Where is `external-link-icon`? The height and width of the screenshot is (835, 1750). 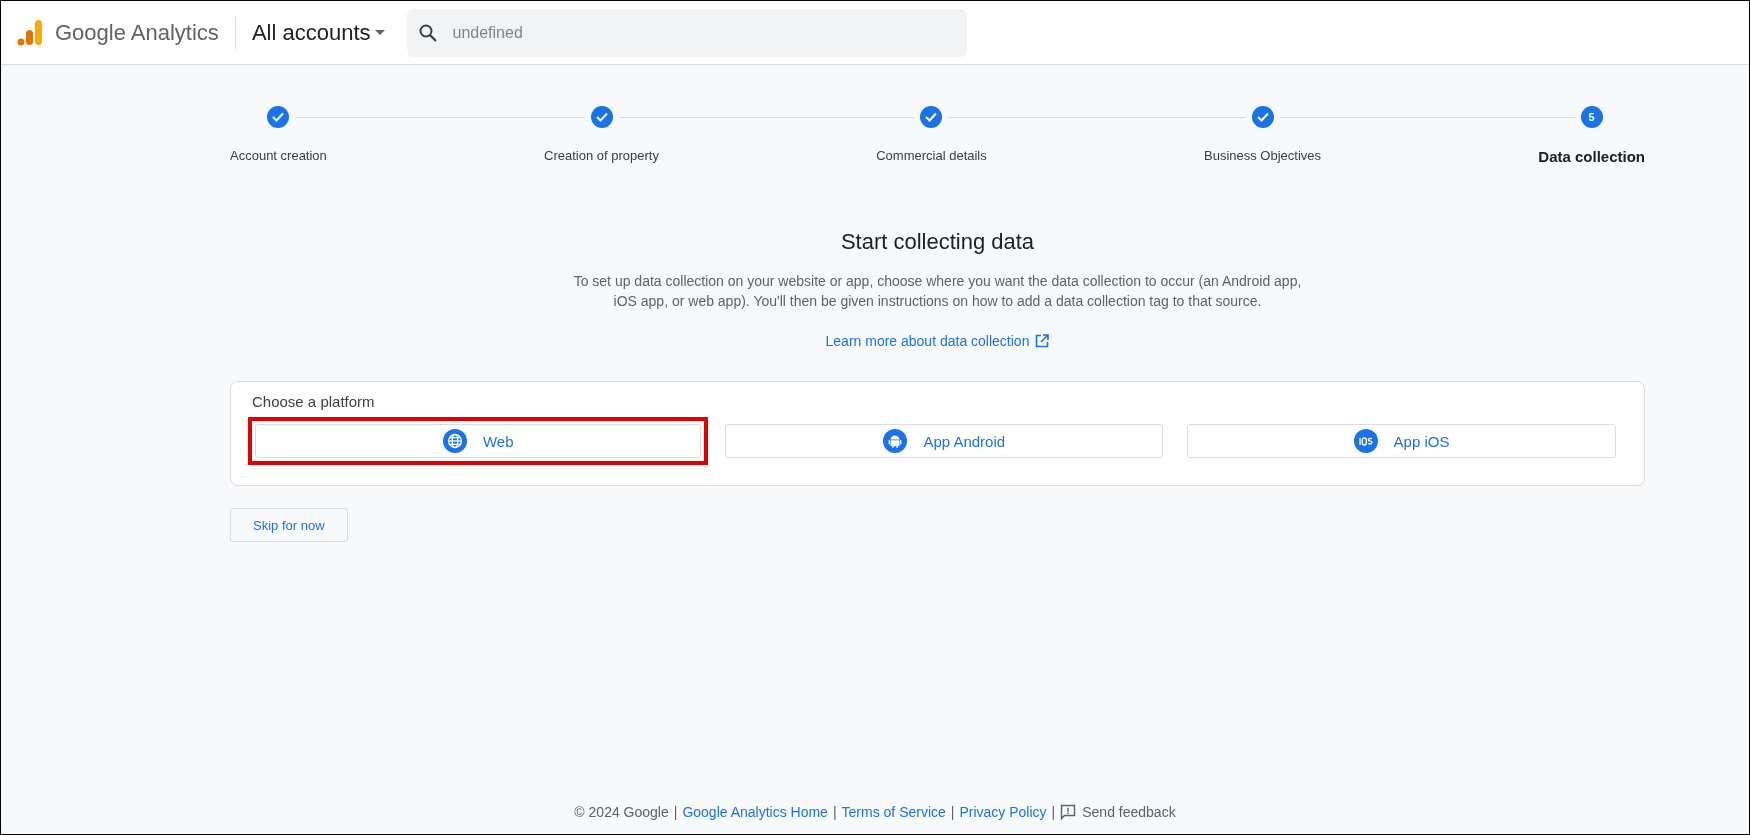
external-link-icon is located at coordinates (1042, 341).